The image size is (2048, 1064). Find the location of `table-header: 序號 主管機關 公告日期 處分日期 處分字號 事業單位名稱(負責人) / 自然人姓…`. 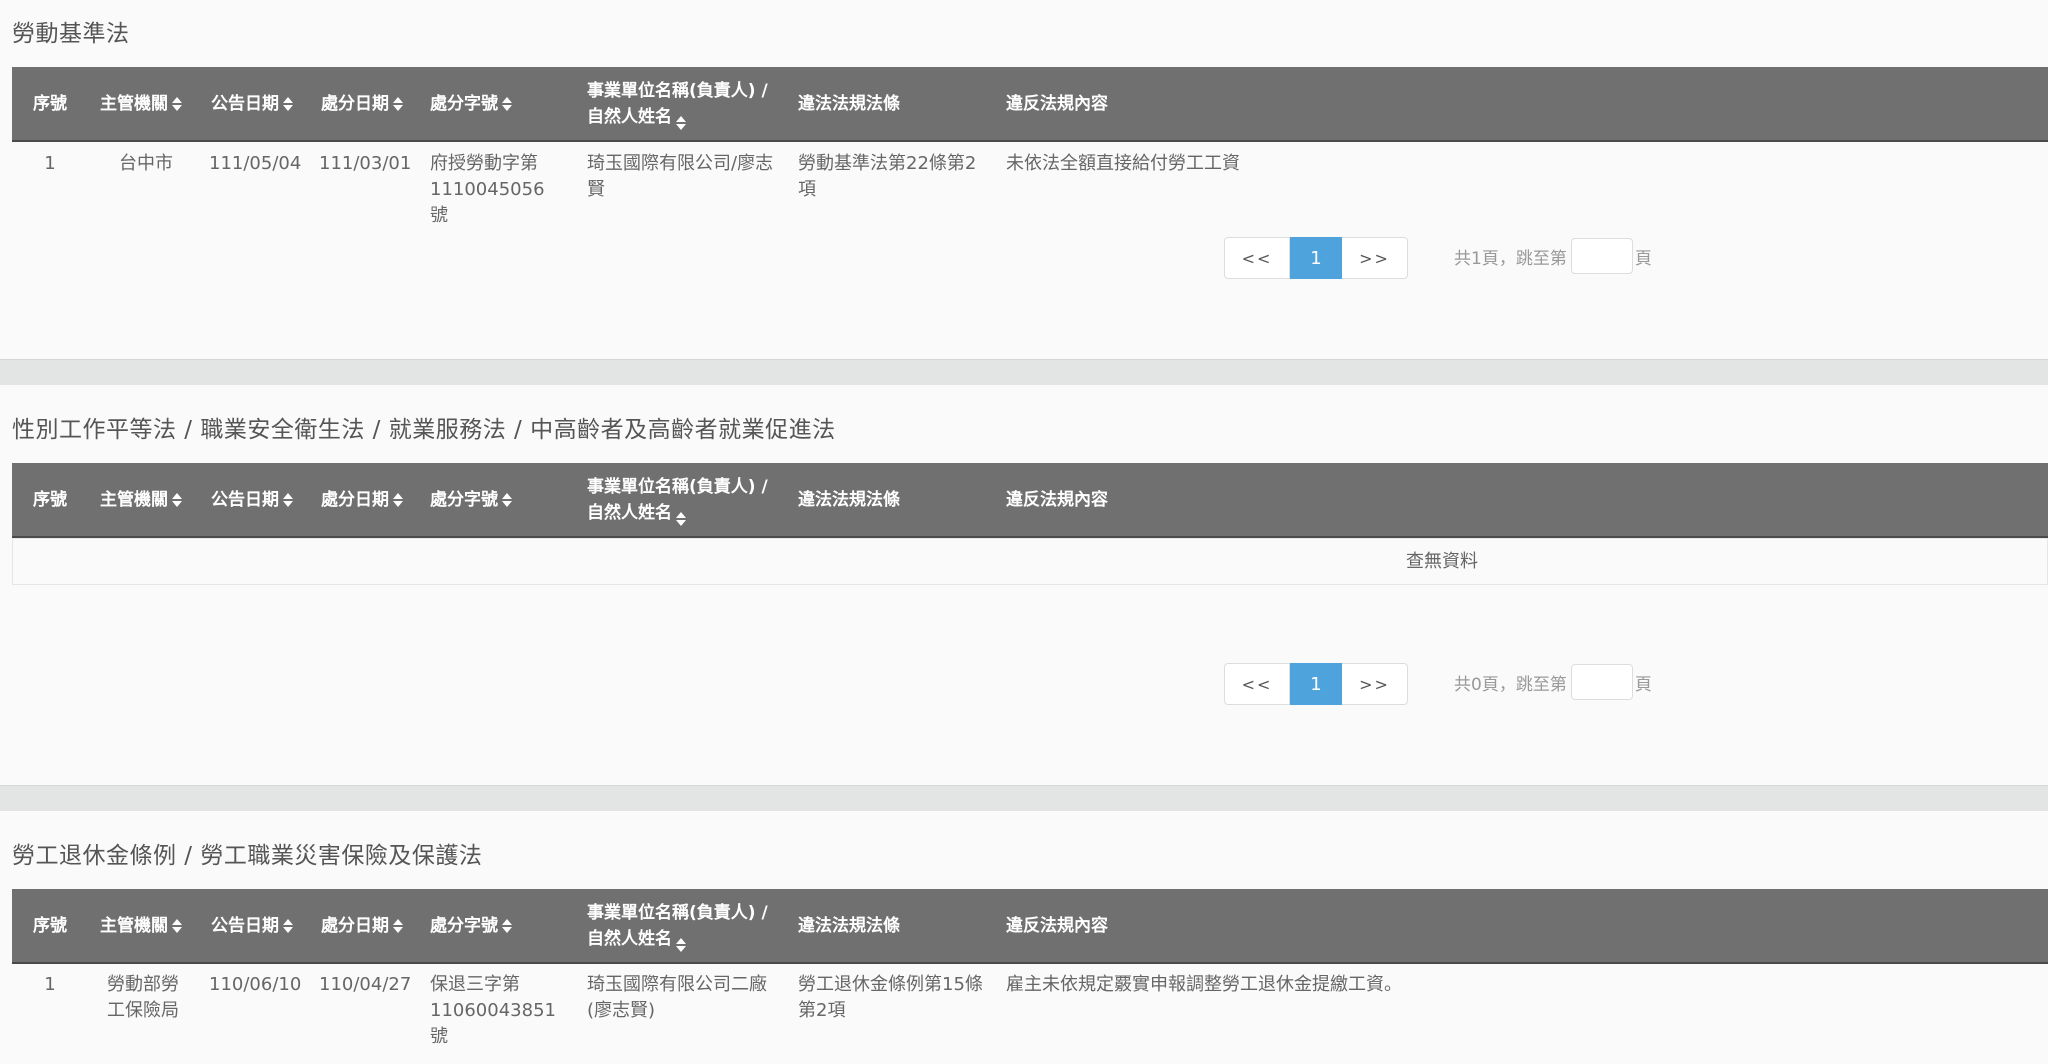

table-header: 序號 主管機關 公告日期 處分日期 處分字號 事業單位名稱(負責人) / 自然人姓… is located at coordinates (1030, 500).